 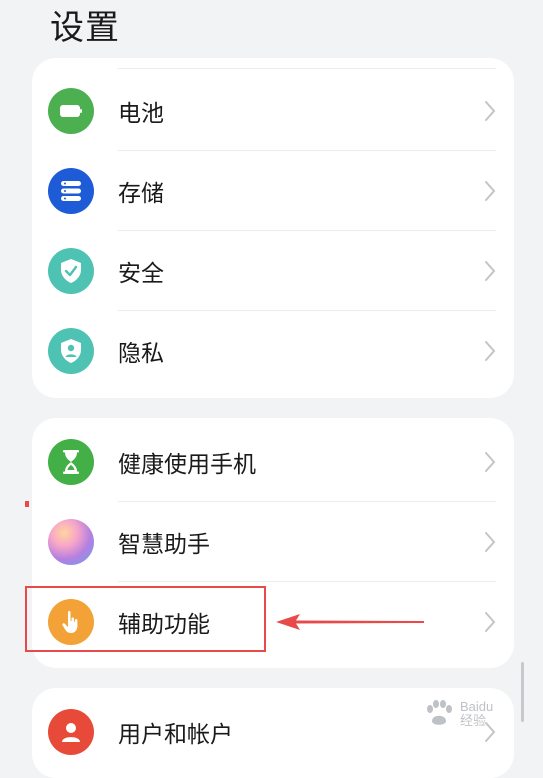 I want to click on settings-item-label: 用户和帐户, so click(x=175, y=735).